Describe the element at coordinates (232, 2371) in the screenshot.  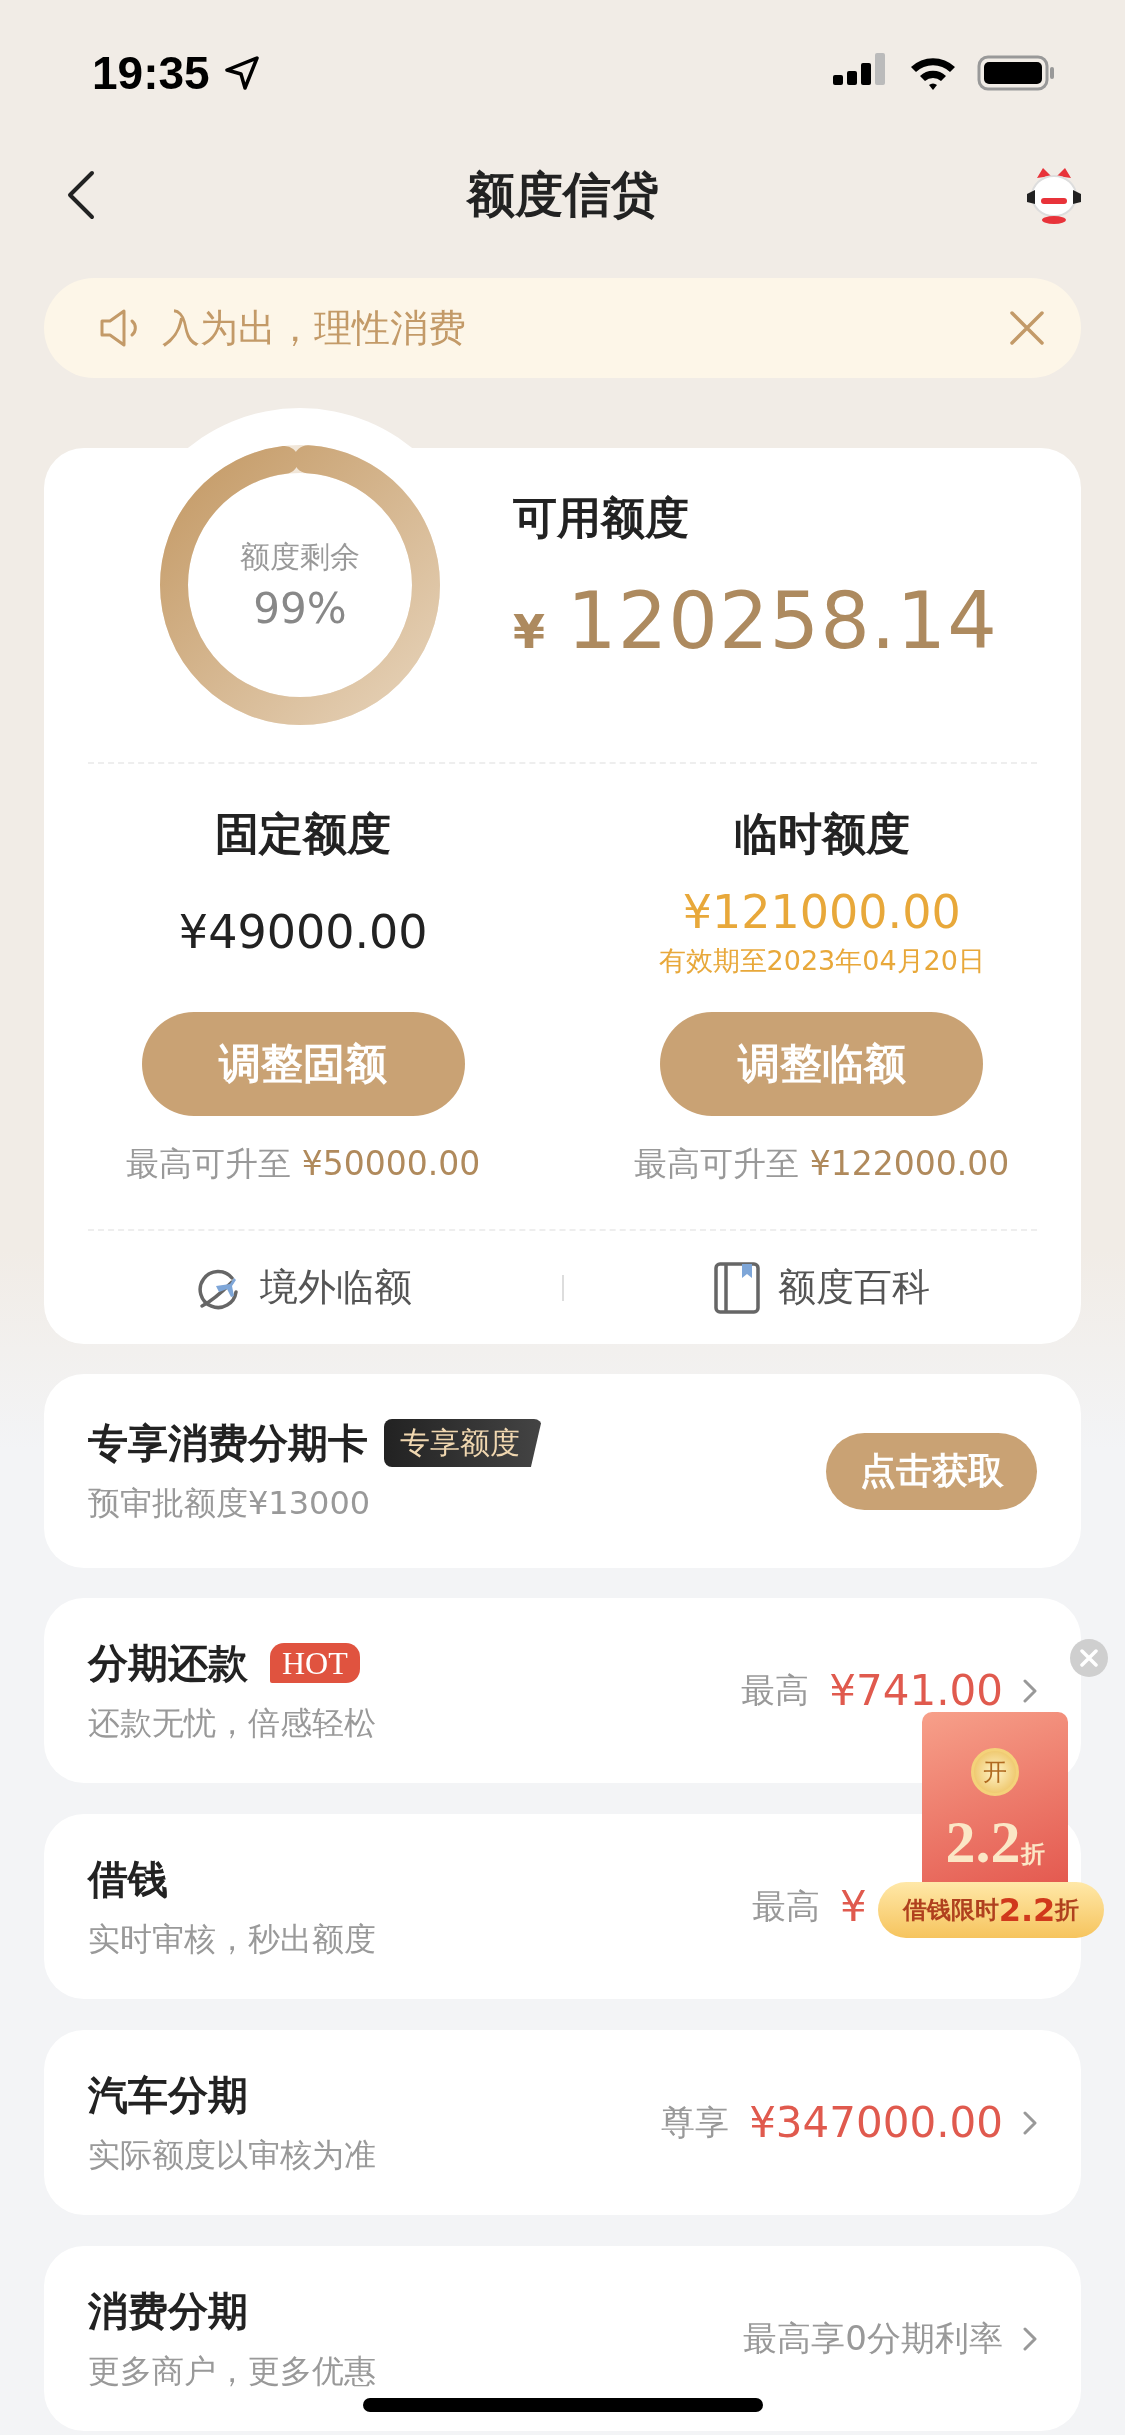
I see `product-subtitle: 更多商户，更多优惠` at that location.